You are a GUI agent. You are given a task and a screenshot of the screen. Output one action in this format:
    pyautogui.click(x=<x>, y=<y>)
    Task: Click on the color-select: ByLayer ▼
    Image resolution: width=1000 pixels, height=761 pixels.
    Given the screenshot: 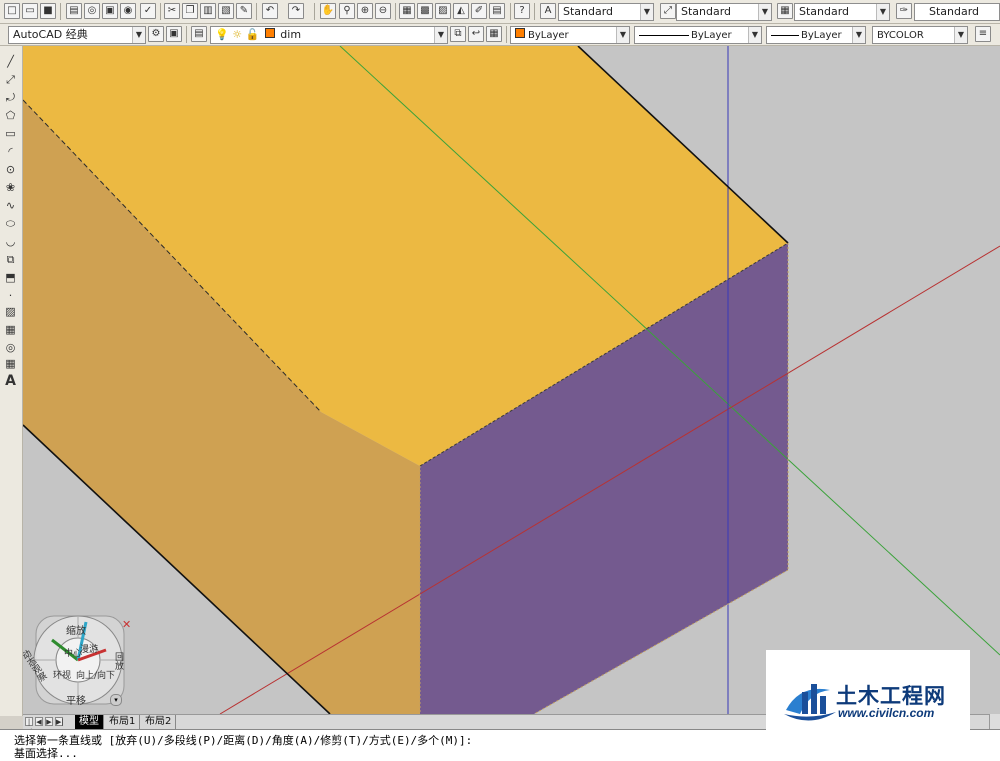 What is the action you would take?
    pyautogui.click(x=570, y=35)
    